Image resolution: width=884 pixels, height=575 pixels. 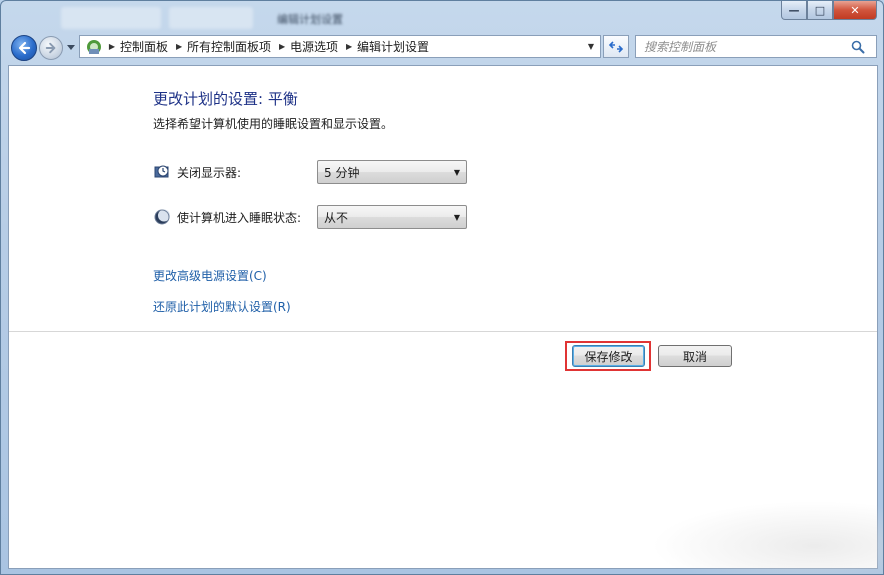 I want to click on divider, so click(x=443, y=331).